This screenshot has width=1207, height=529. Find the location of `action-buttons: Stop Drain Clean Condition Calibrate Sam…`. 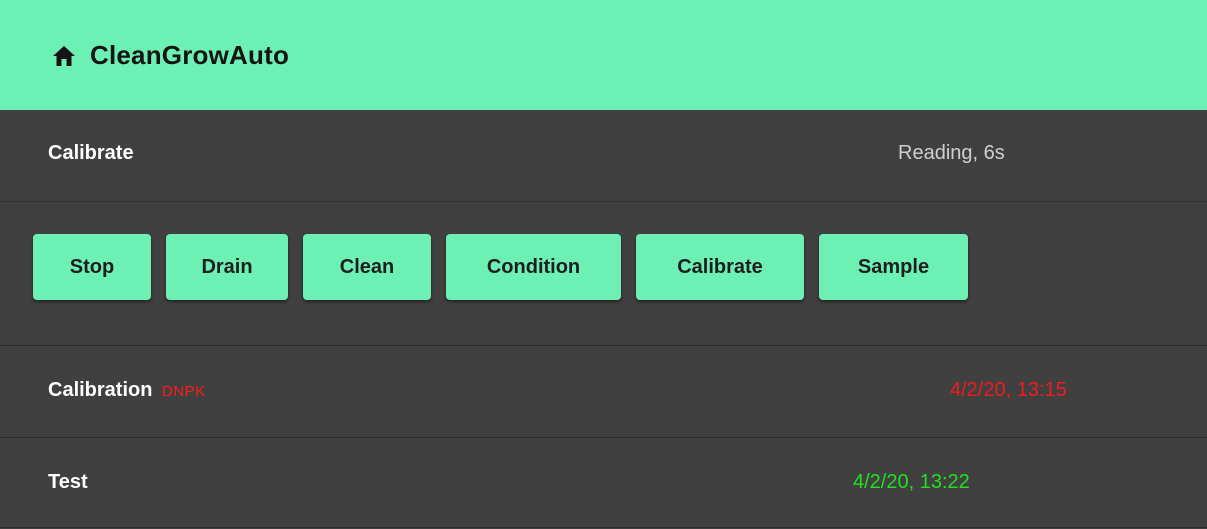

action-buttons: Stop Drain Clean Condition Calibrate Sam… is located at coordinates (508, 267).